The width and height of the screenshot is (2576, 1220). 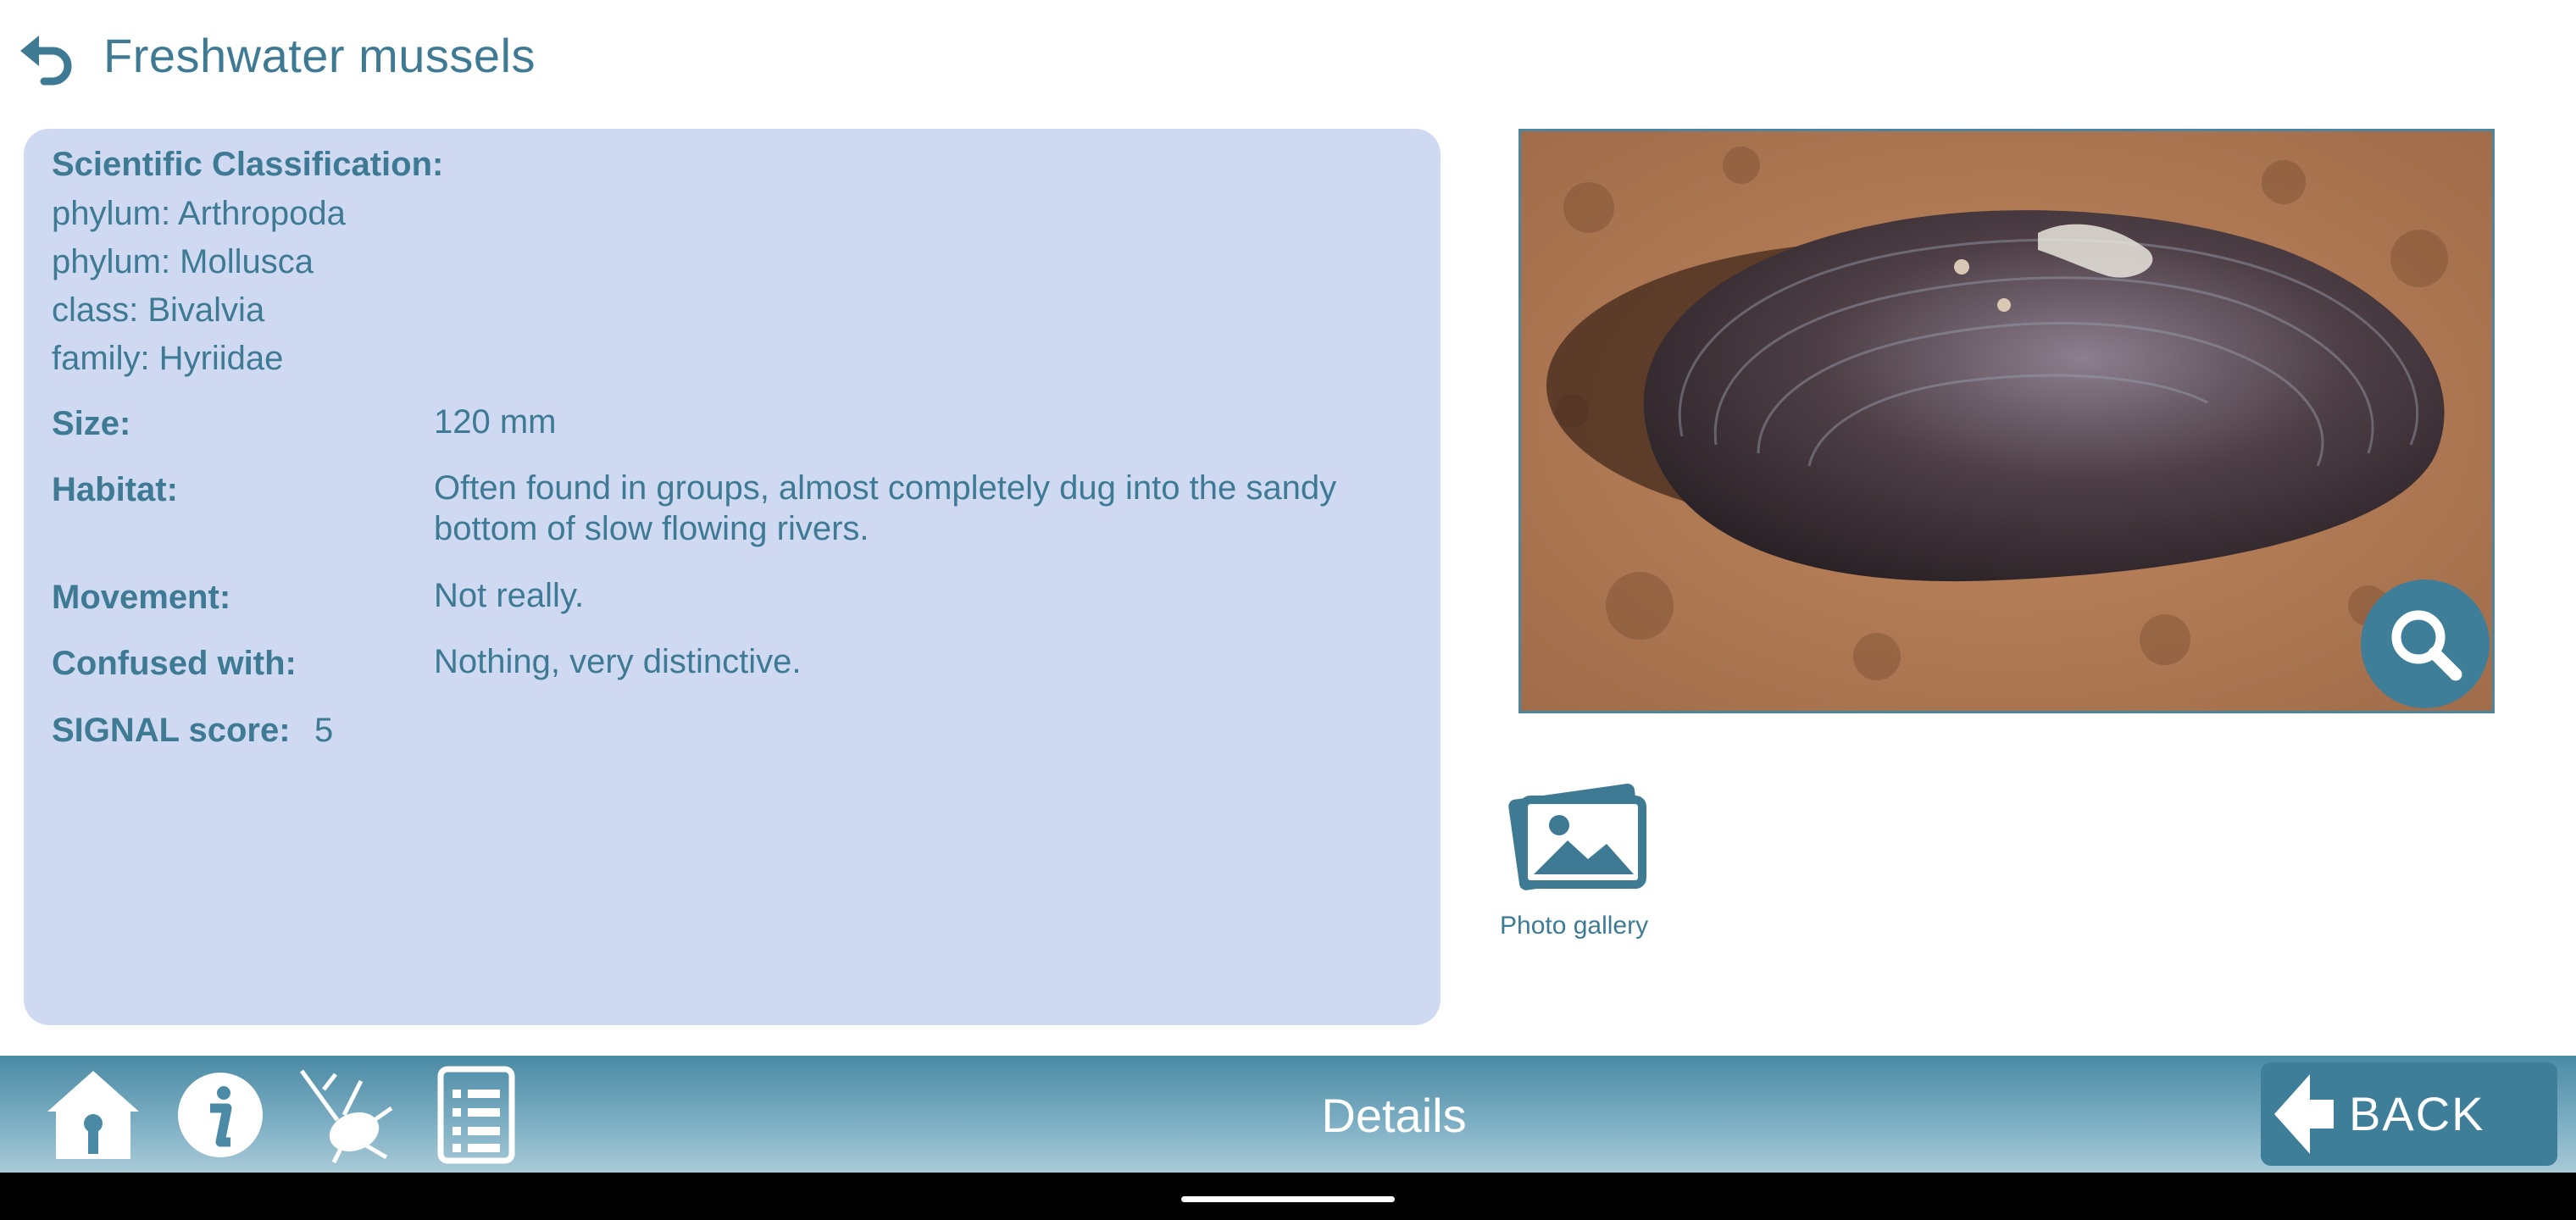 I want to click on zoom-button, so click(x=2425, y=644).